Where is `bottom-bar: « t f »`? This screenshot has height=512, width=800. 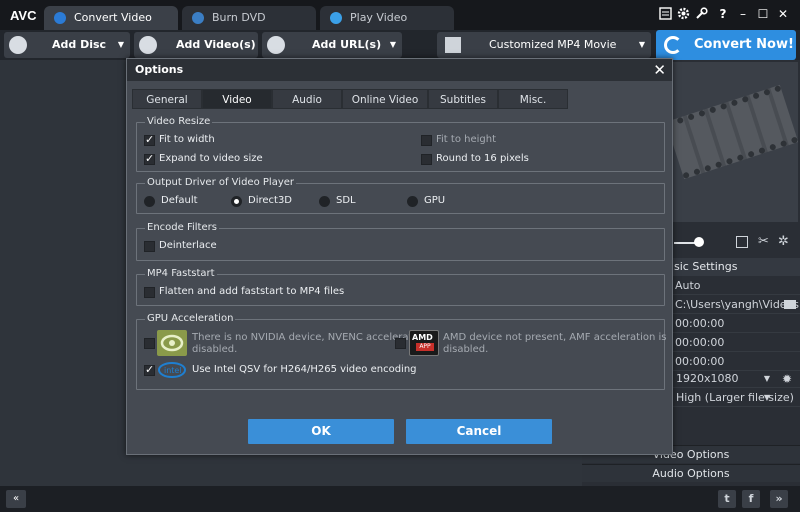
bottom-bar: « t f » is located at coordinates (400, 499).